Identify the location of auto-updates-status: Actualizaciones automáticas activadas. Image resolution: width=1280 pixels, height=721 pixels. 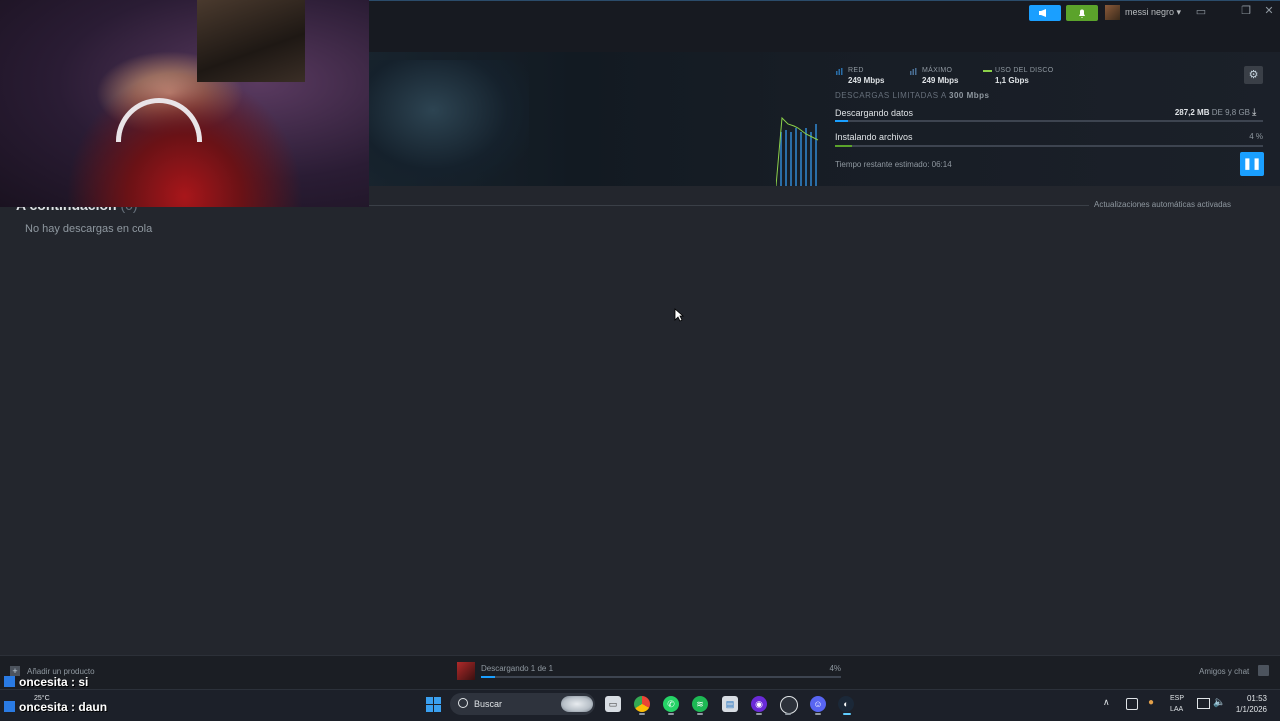
(1162, 204).